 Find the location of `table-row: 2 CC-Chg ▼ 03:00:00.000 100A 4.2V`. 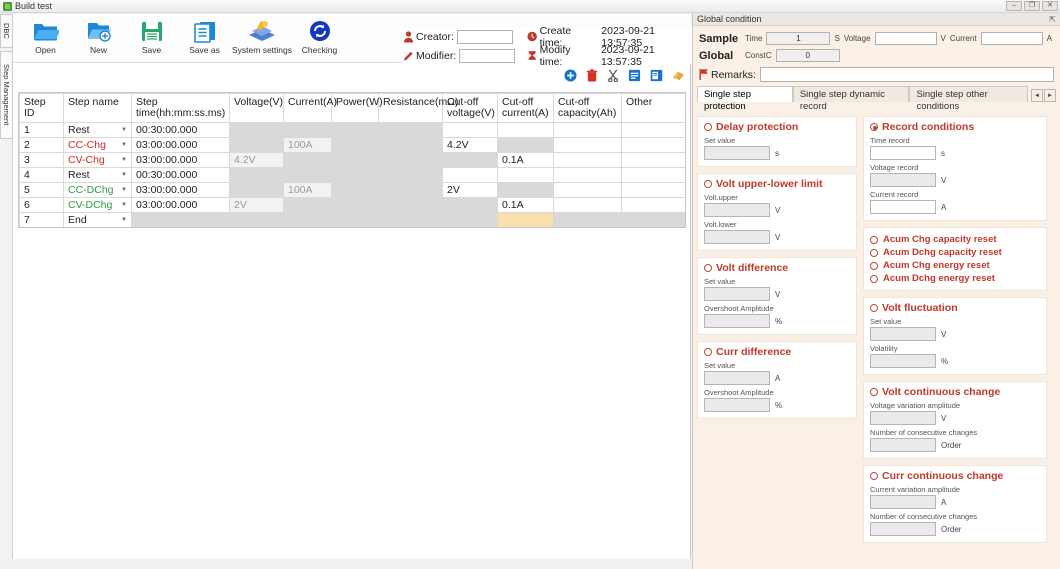

table-row: 2 CC-Chg ▼ 03:00:00.000 100A 4.2V is located at coordinates (352, 145).